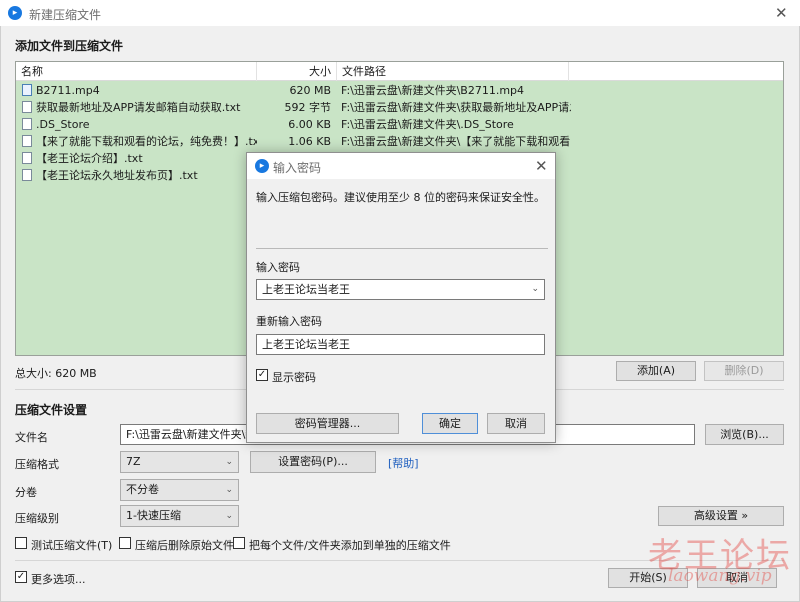 The width and height of the screenshot is (800, 602). I want to click on delete-after-label: 压缩后删除原始文件, so click(184, 545).